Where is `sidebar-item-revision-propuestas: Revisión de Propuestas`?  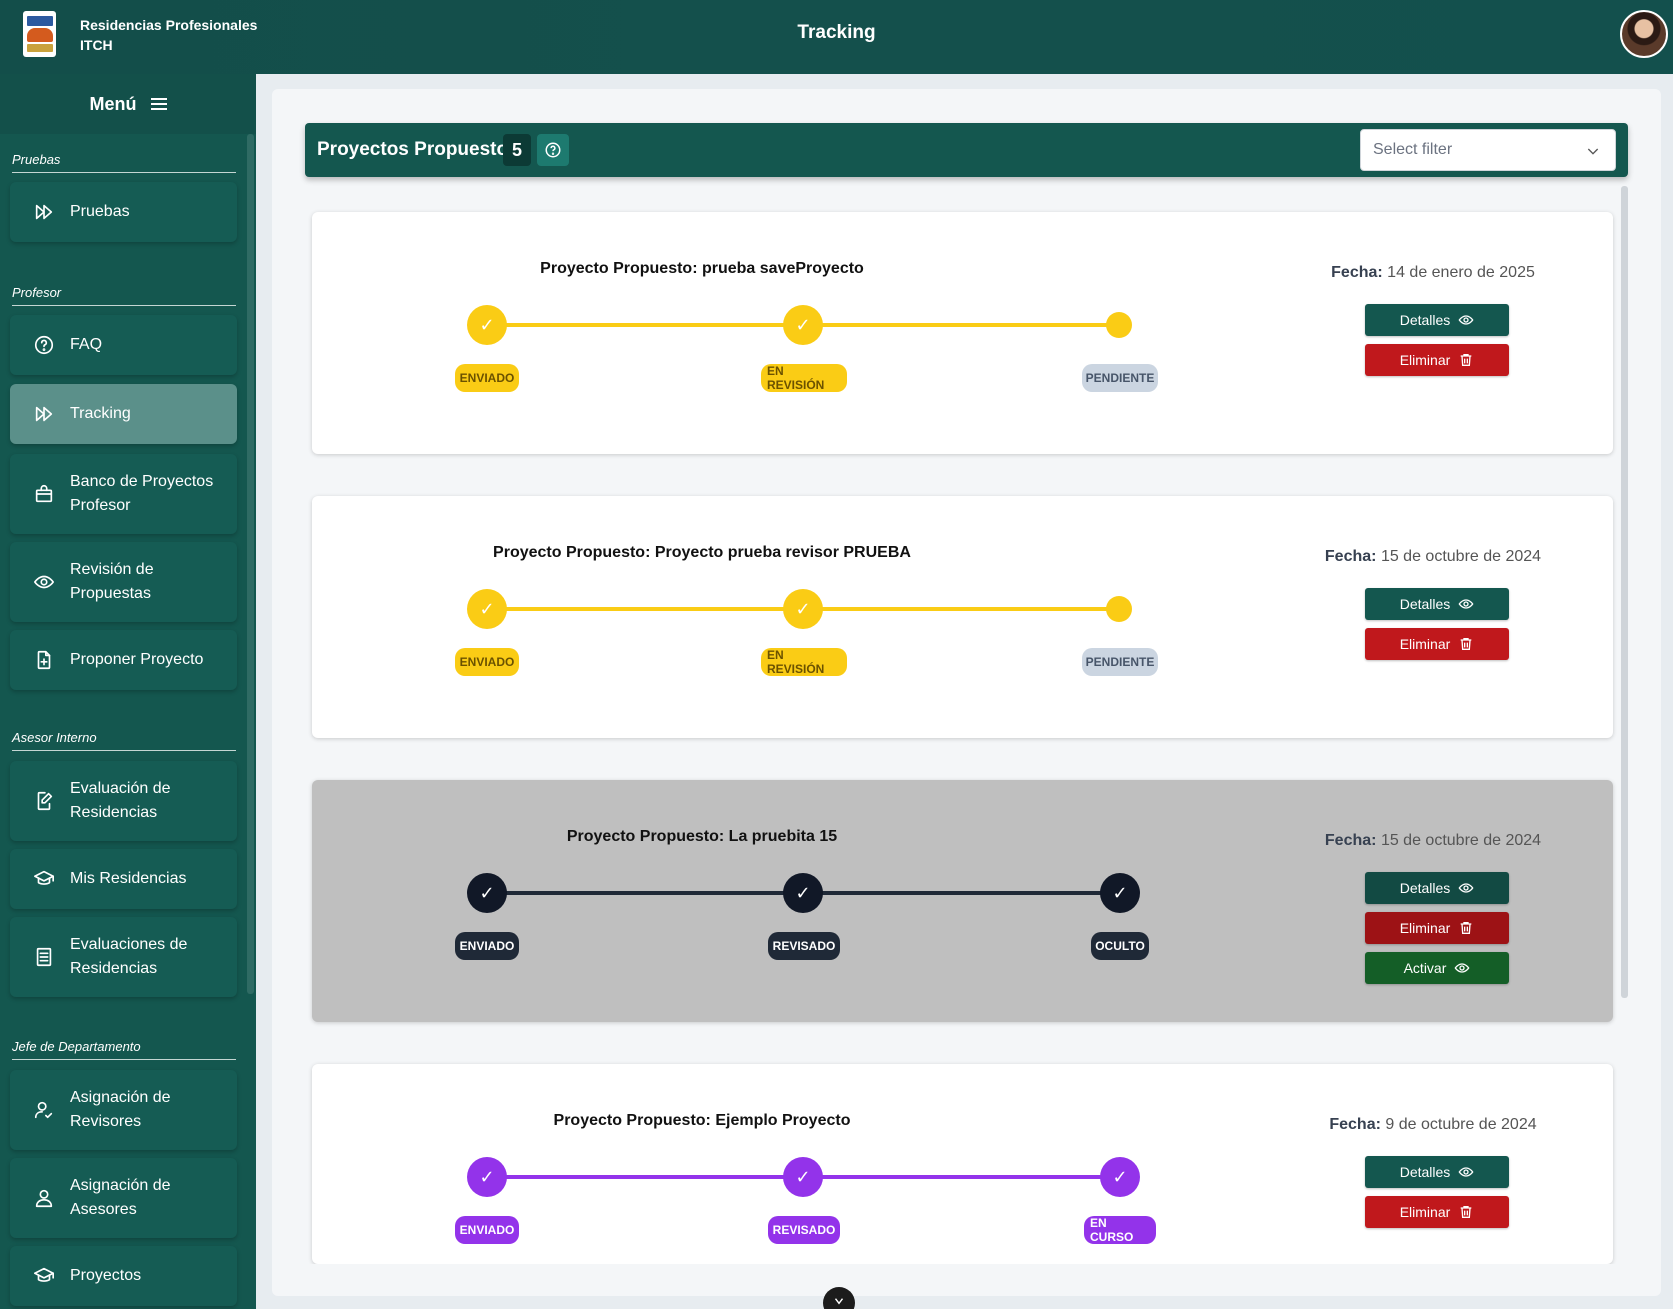 sidebar-item-revision-propuestas: Revisión de Propuestas is located at coordinates (123, 582).